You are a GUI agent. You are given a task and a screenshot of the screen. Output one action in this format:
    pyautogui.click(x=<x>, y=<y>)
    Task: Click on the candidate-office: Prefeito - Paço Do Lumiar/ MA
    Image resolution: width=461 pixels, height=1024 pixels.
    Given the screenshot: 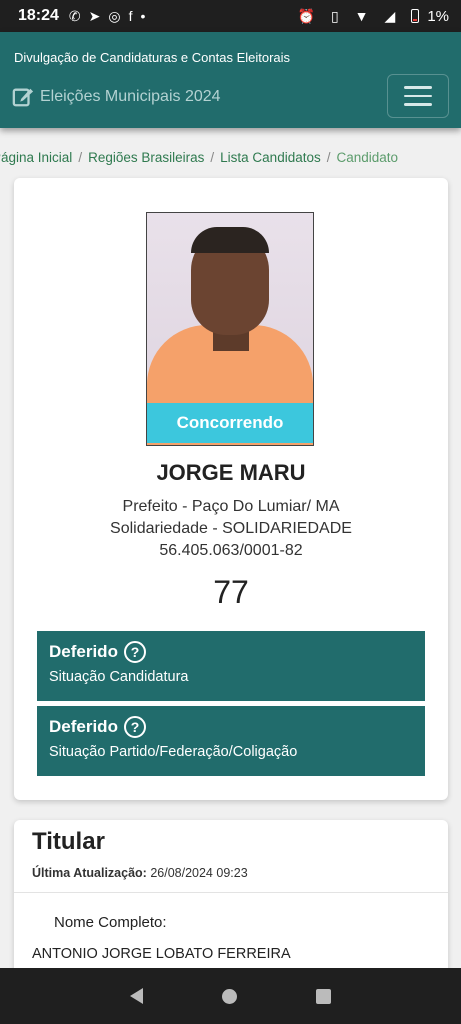 What is the action you would take?
    pyautogui.click(x=231, y=506)
    